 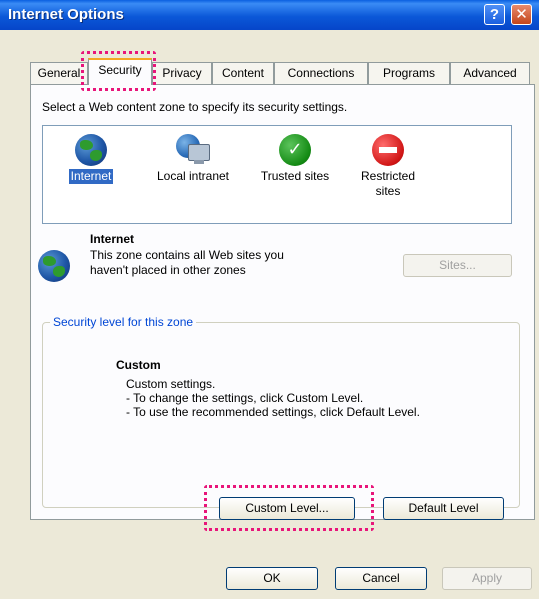 What do you see at coordinates (409, 73) in the screenshot?
I see `tab-programs: Programs` at bounding box center [409, 73].